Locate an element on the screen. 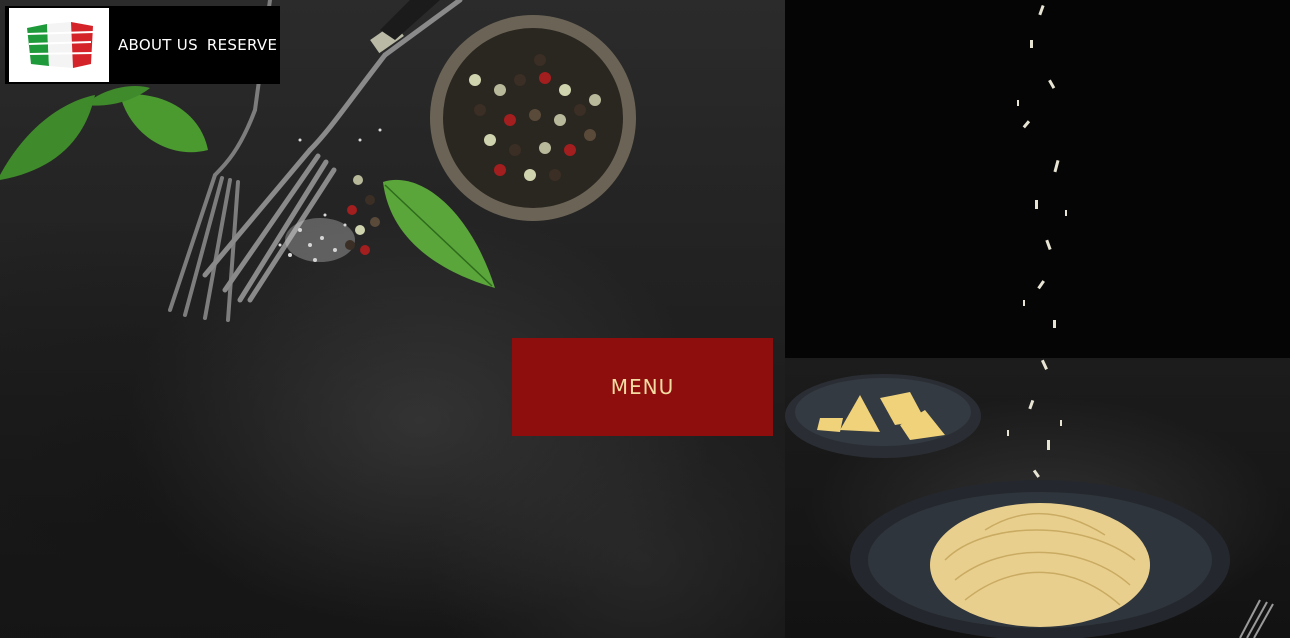  nav-link-about-us: ABOUT US is located at coordinates (158, 45).